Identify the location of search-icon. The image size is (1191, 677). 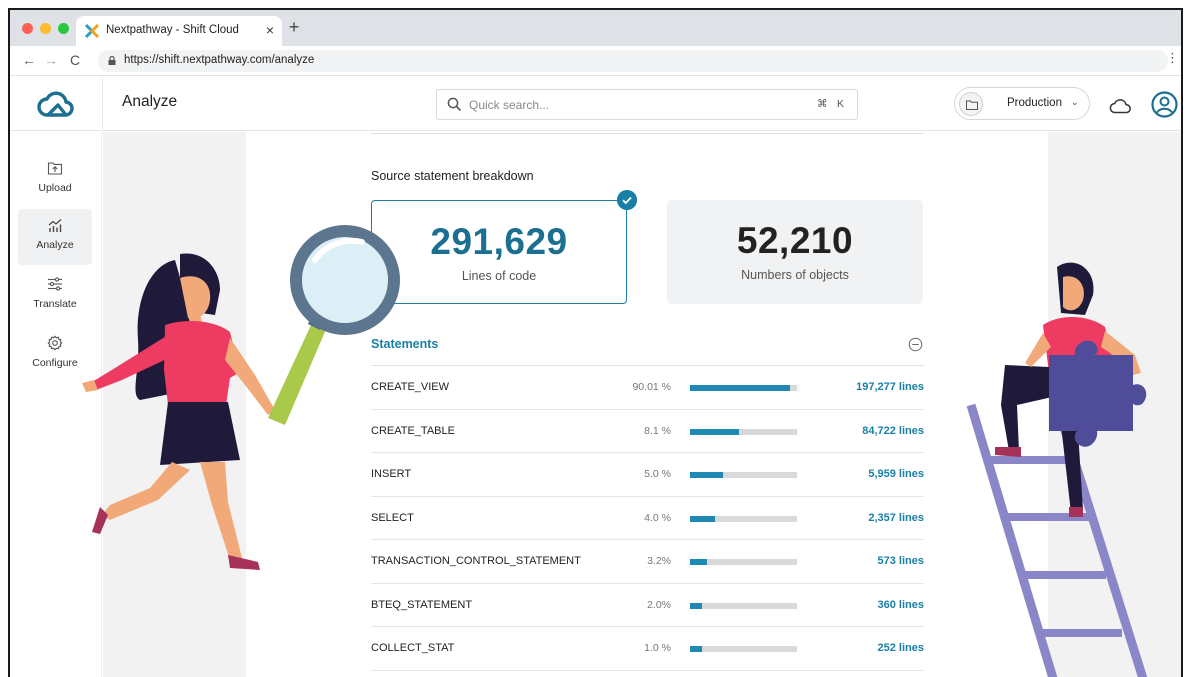
(454, 104).